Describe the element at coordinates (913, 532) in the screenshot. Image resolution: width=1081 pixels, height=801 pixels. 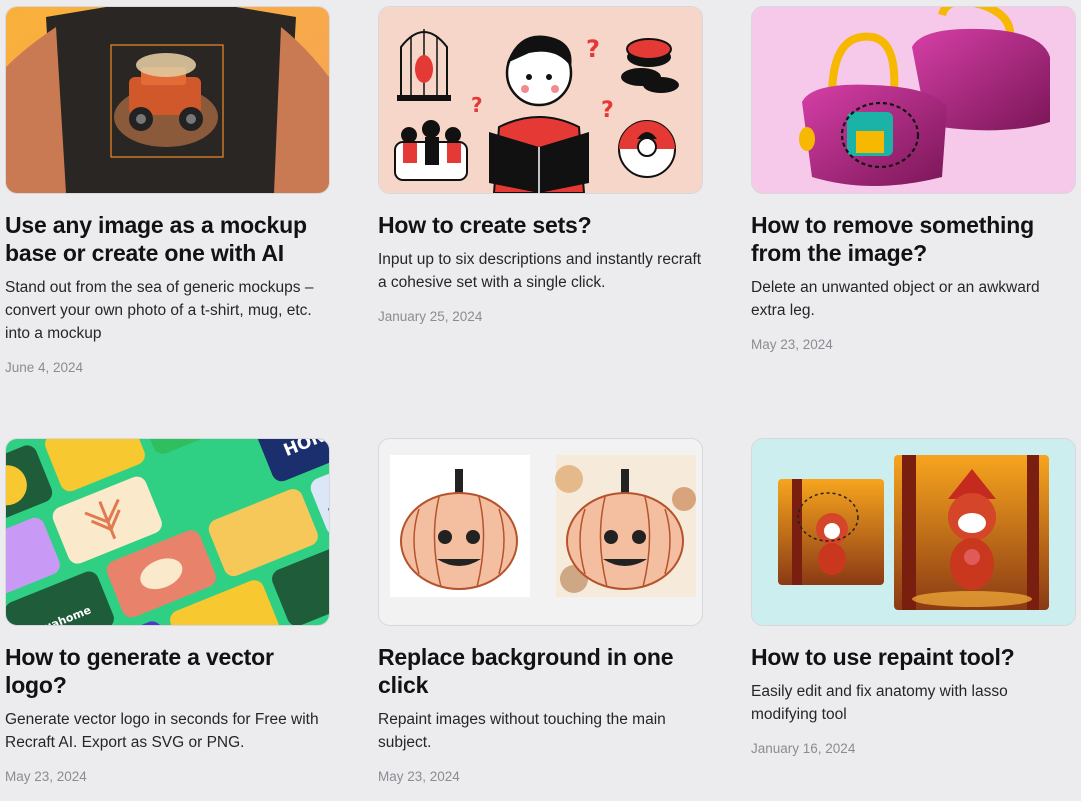
I see `red-panda-repaint-image` at that location.